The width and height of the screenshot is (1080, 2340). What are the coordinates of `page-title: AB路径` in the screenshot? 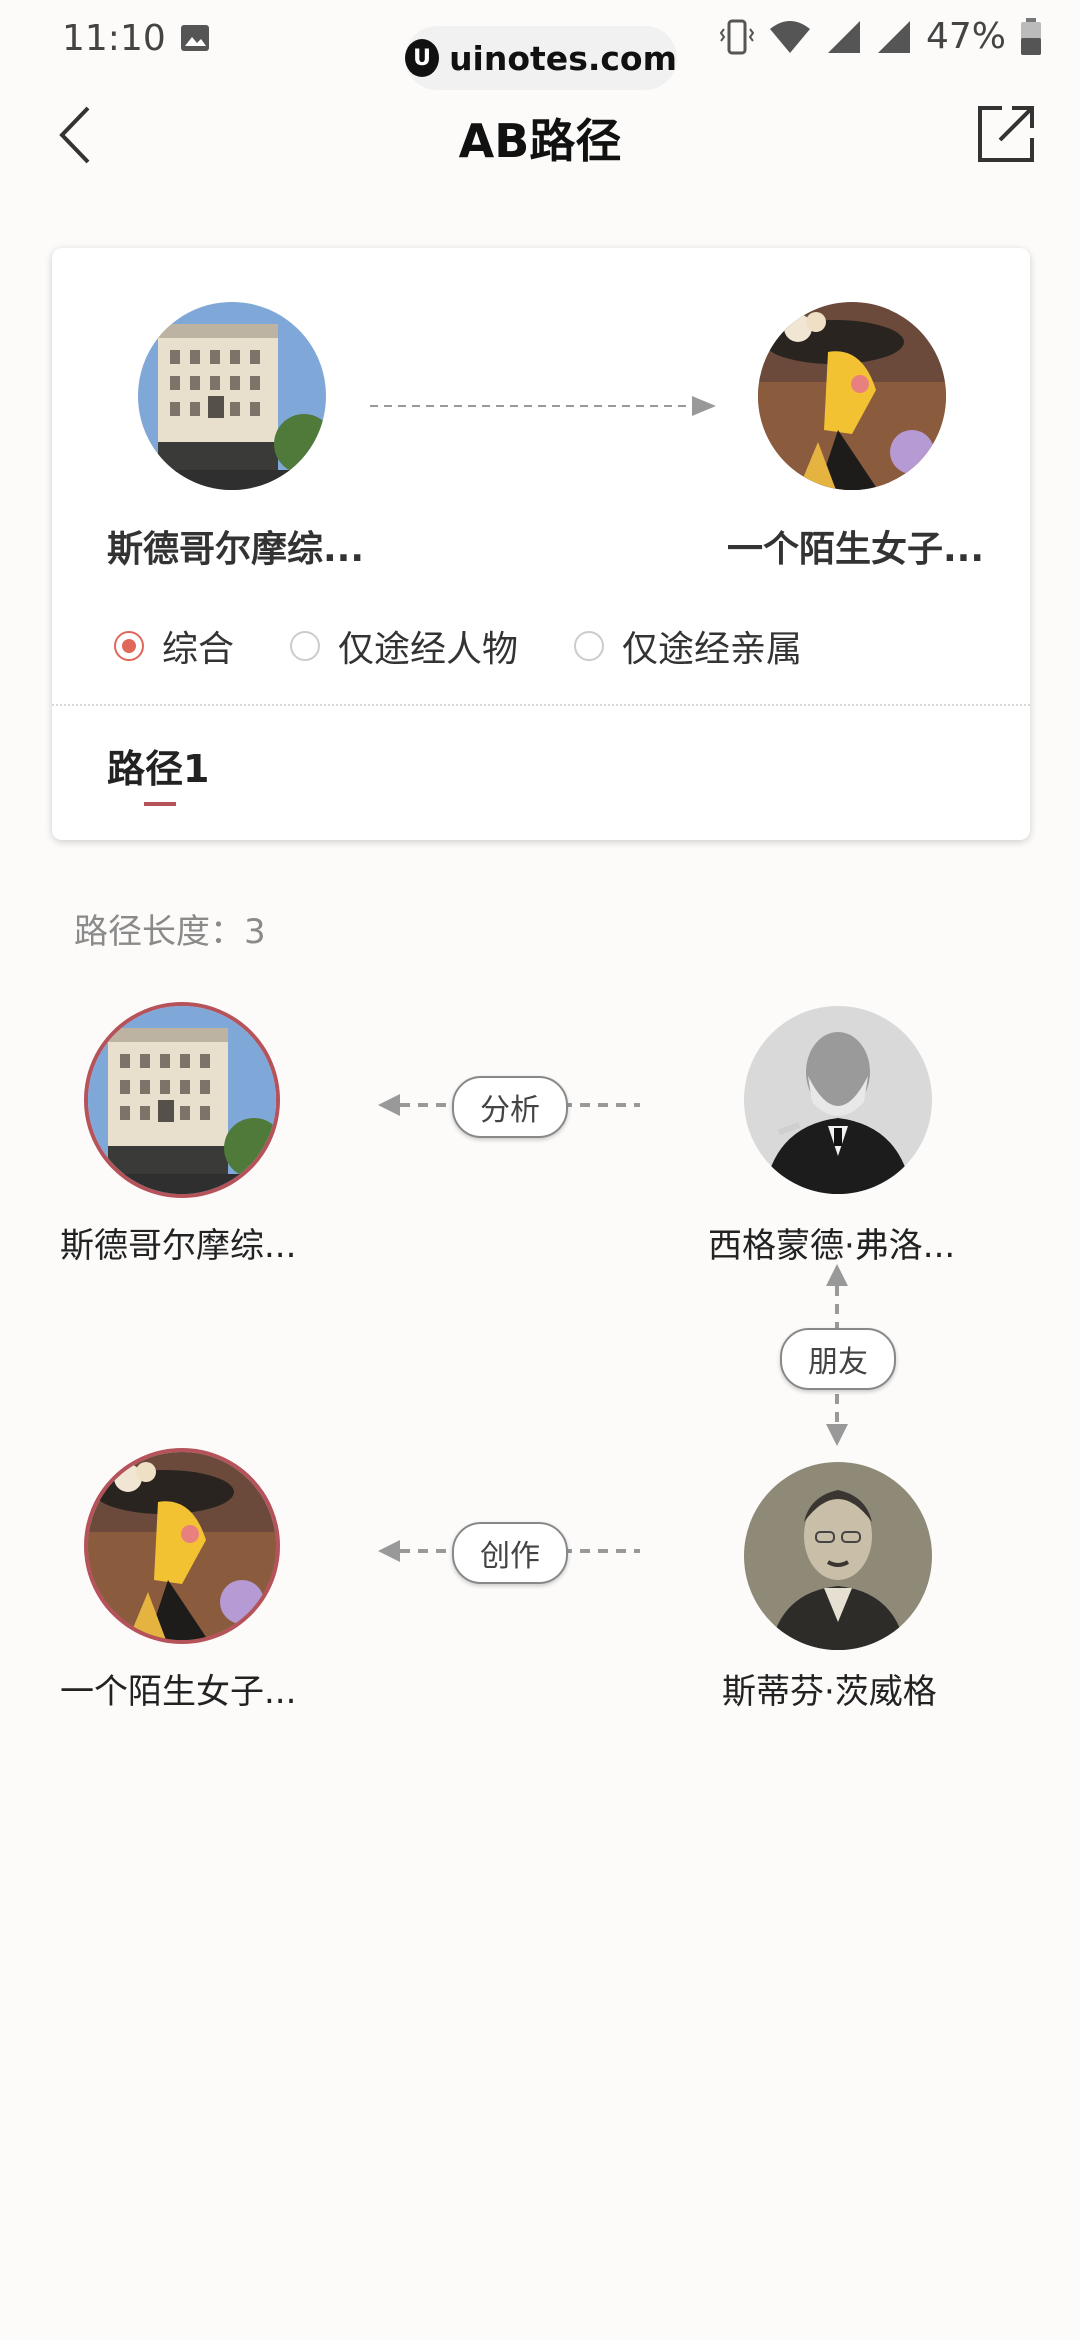 It's located at (540, 141).